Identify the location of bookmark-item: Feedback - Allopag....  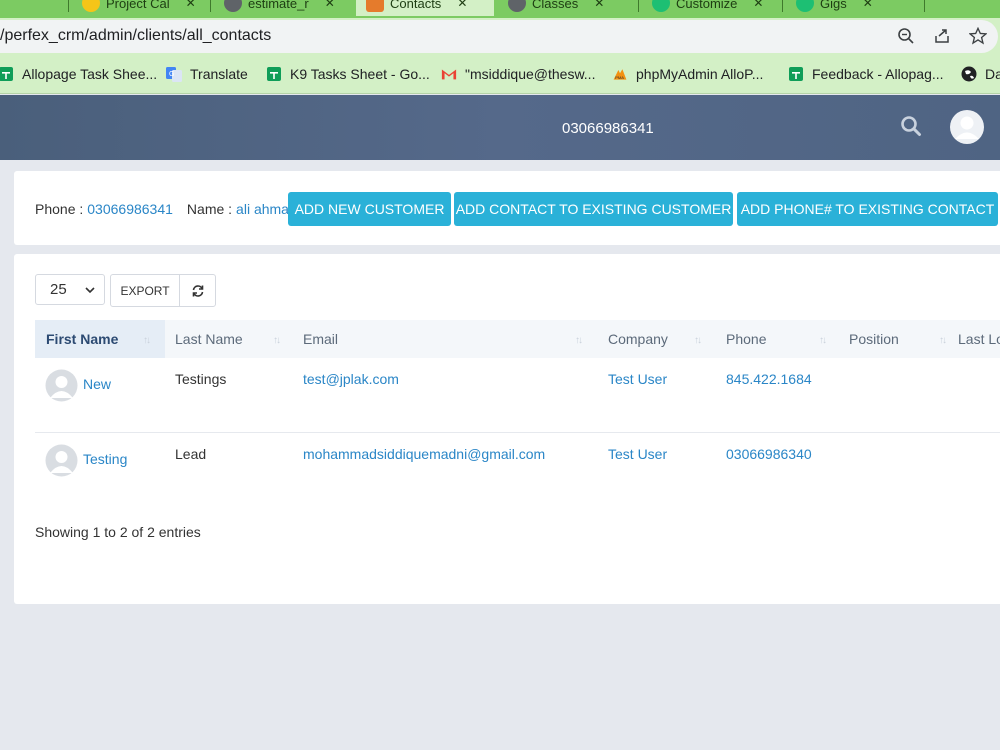
(866, 74).